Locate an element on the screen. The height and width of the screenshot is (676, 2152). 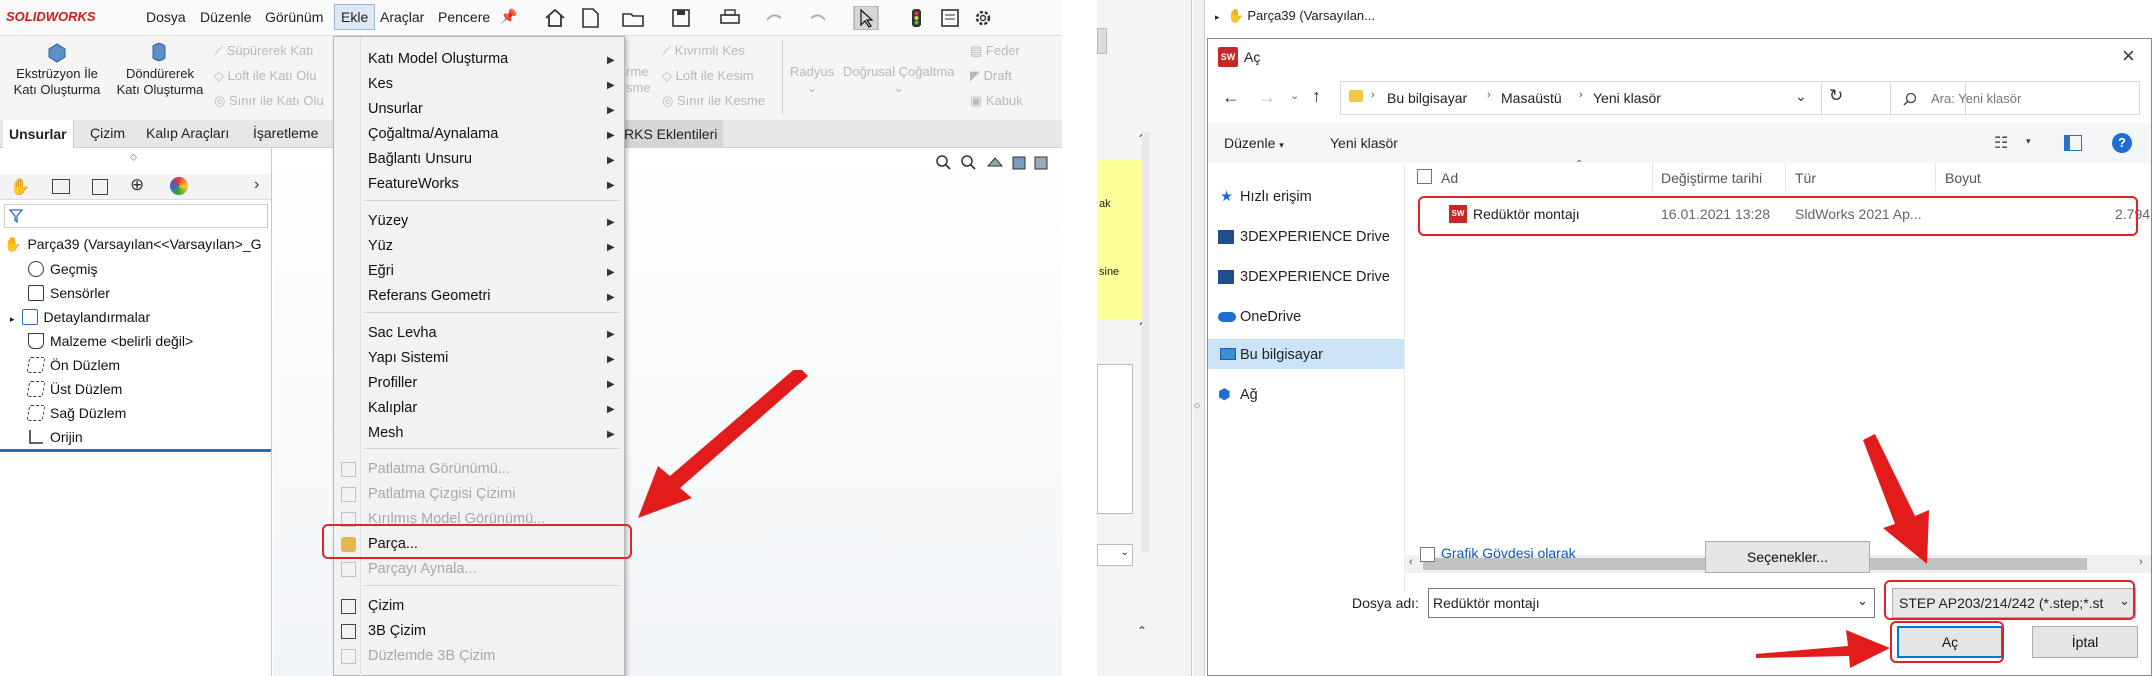
tree-item-annotations: ▸ Detaylandırmalar is located at coordinates (80, 317).